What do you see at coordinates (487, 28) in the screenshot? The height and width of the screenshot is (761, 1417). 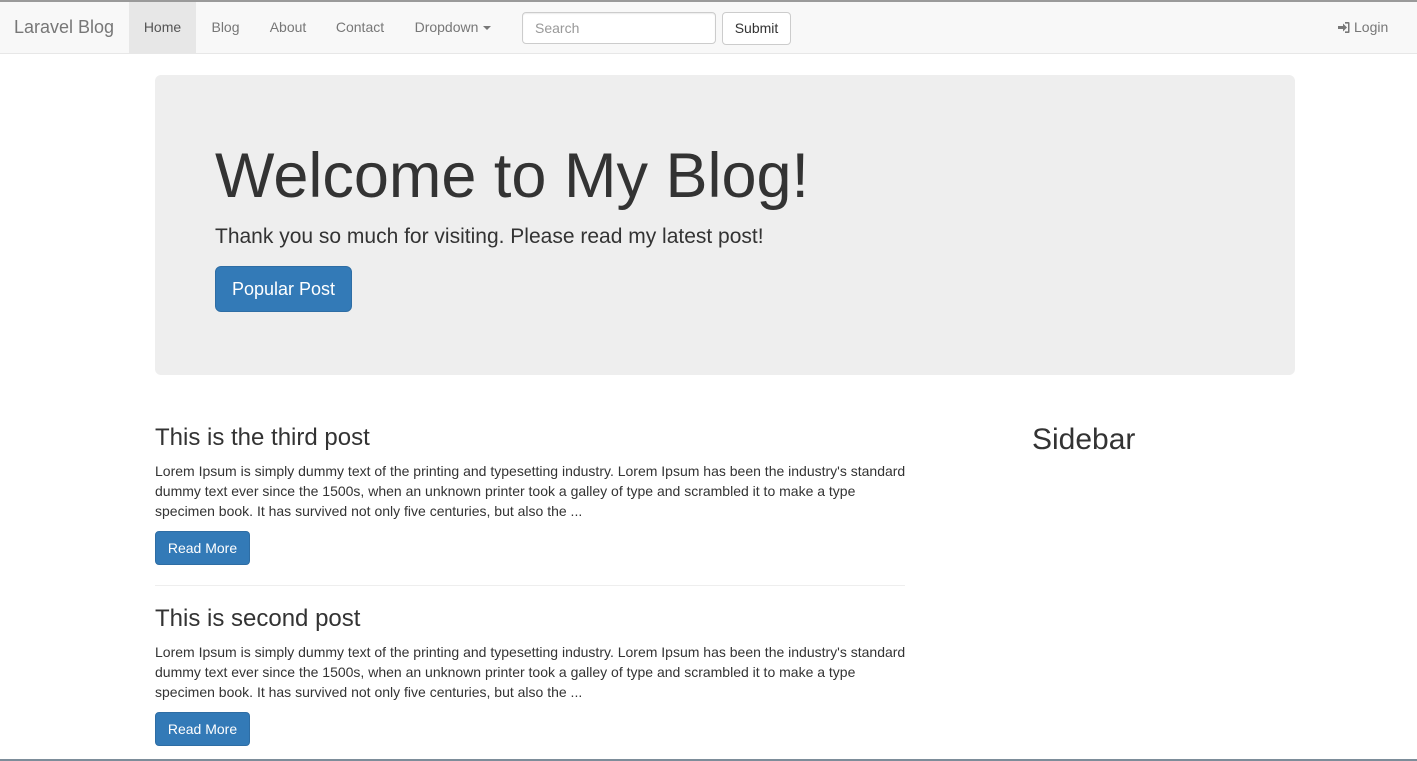 I see `caret-down-icon` at bounding box center [487, 28].